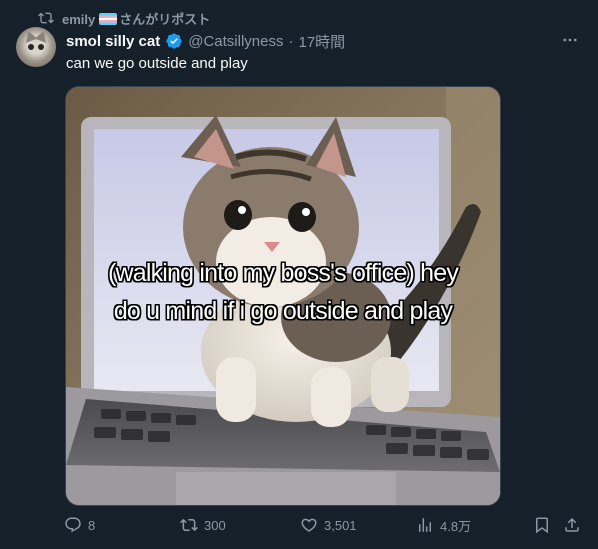 This screenshot has width=598, height=549. I want to click on reply-button: 8, so click(79, 525).